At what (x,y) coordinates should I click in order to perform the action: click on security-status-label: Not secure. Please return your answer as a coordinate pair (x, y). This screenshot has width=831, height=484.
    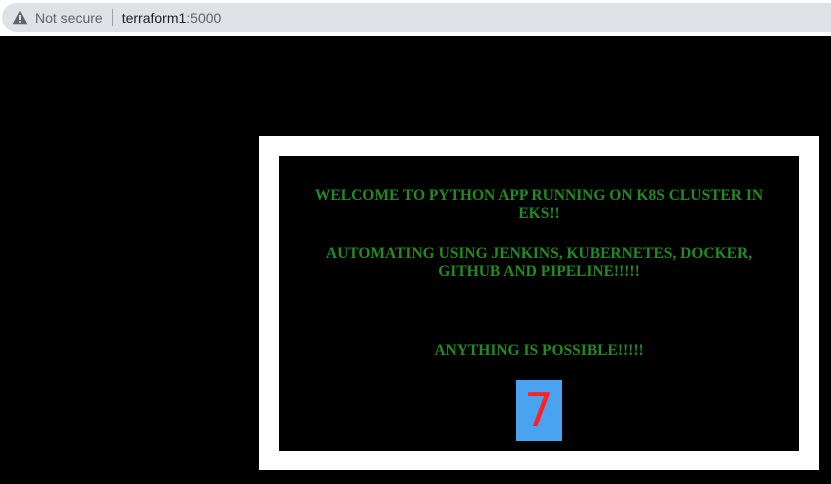
    Looking at the image, I should click on (69, 18).